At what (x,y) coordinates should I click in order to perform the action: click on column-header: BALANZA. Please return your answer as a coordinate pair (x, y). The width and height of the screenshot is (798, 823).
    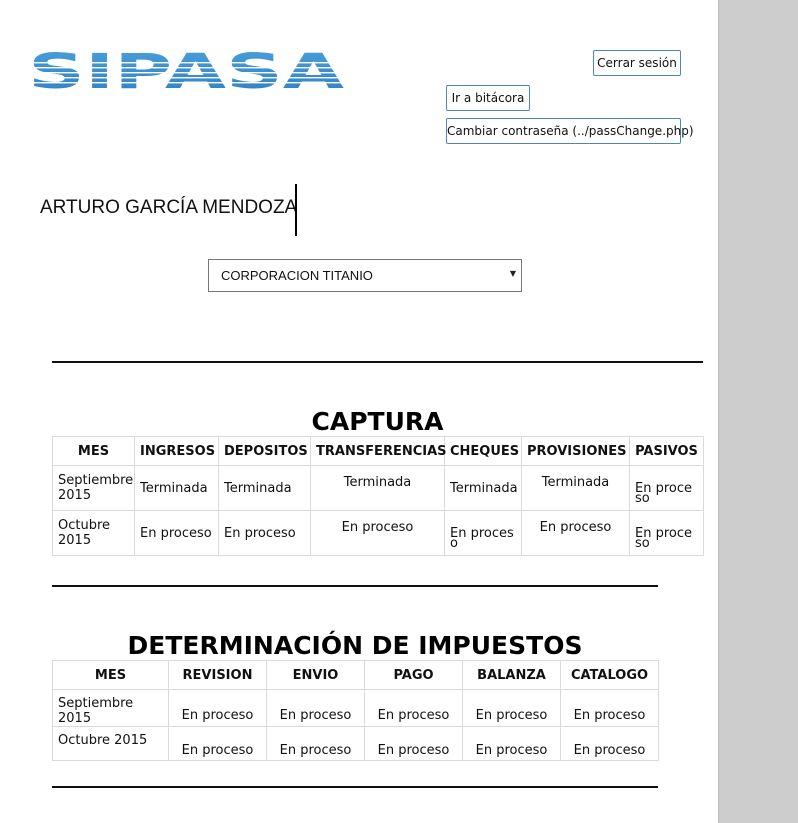
    Looking at the image, I should click on (511, 675).